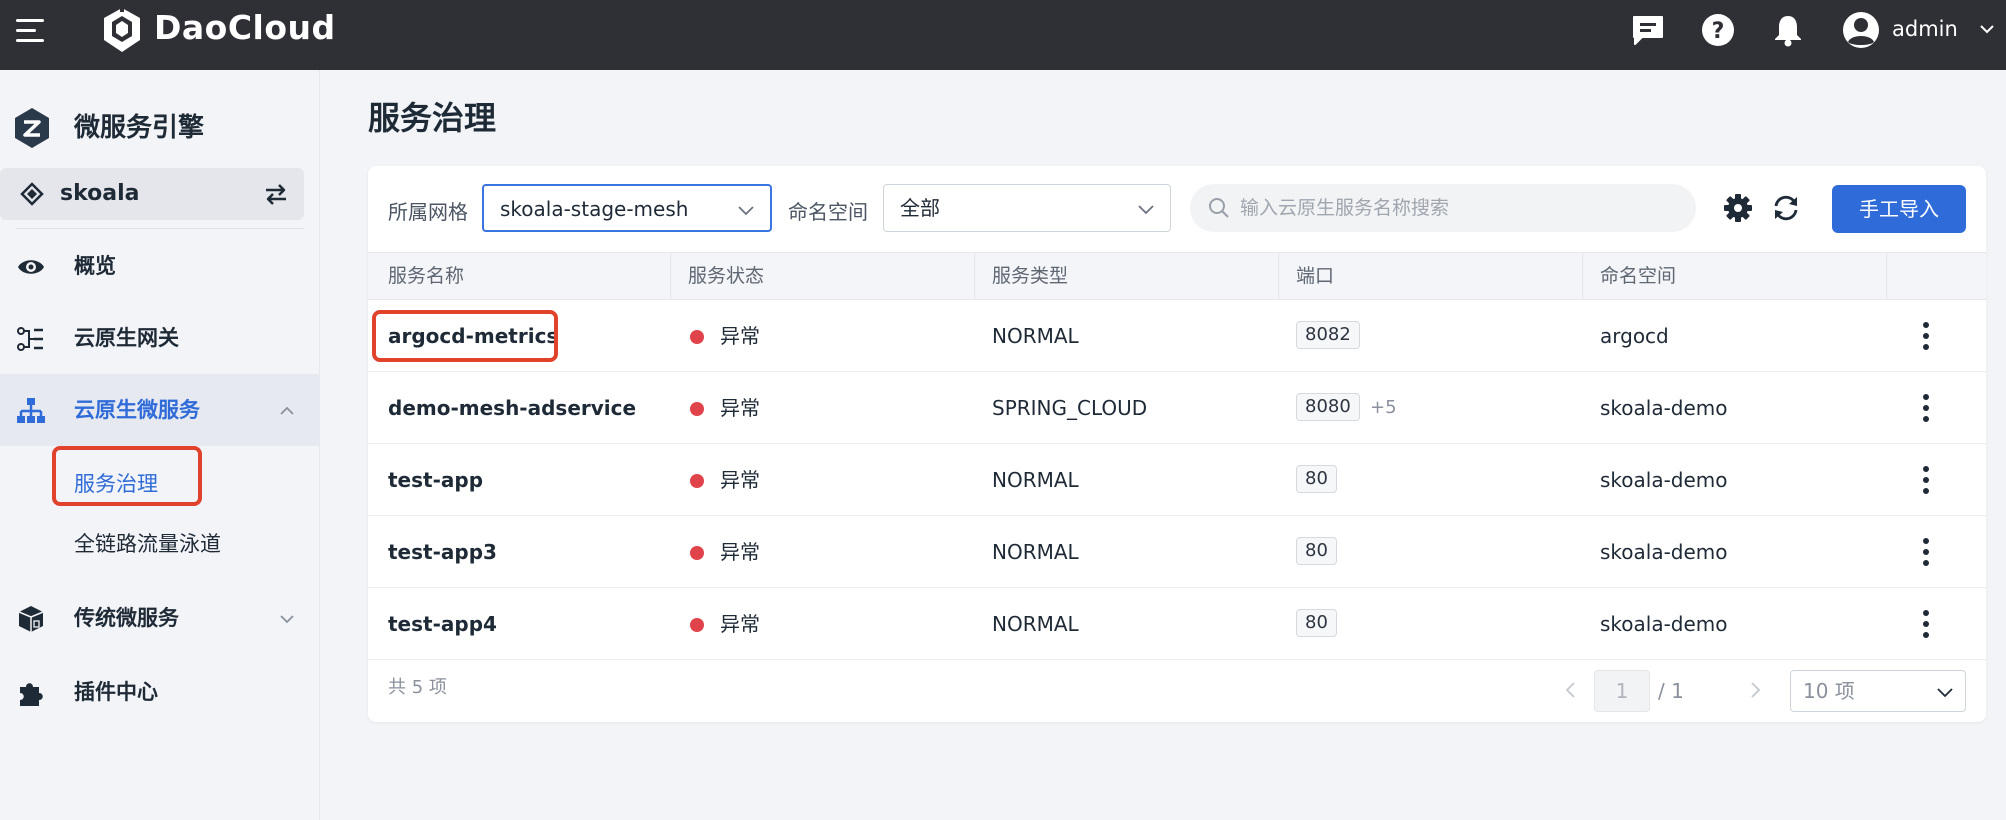 The width and height of the screenshot is (2006, 820). What do you see at coordinates (1030, 276) in the screenshot?
I see `column-header-type: 服务类型` at bounding box center [1030, 276].